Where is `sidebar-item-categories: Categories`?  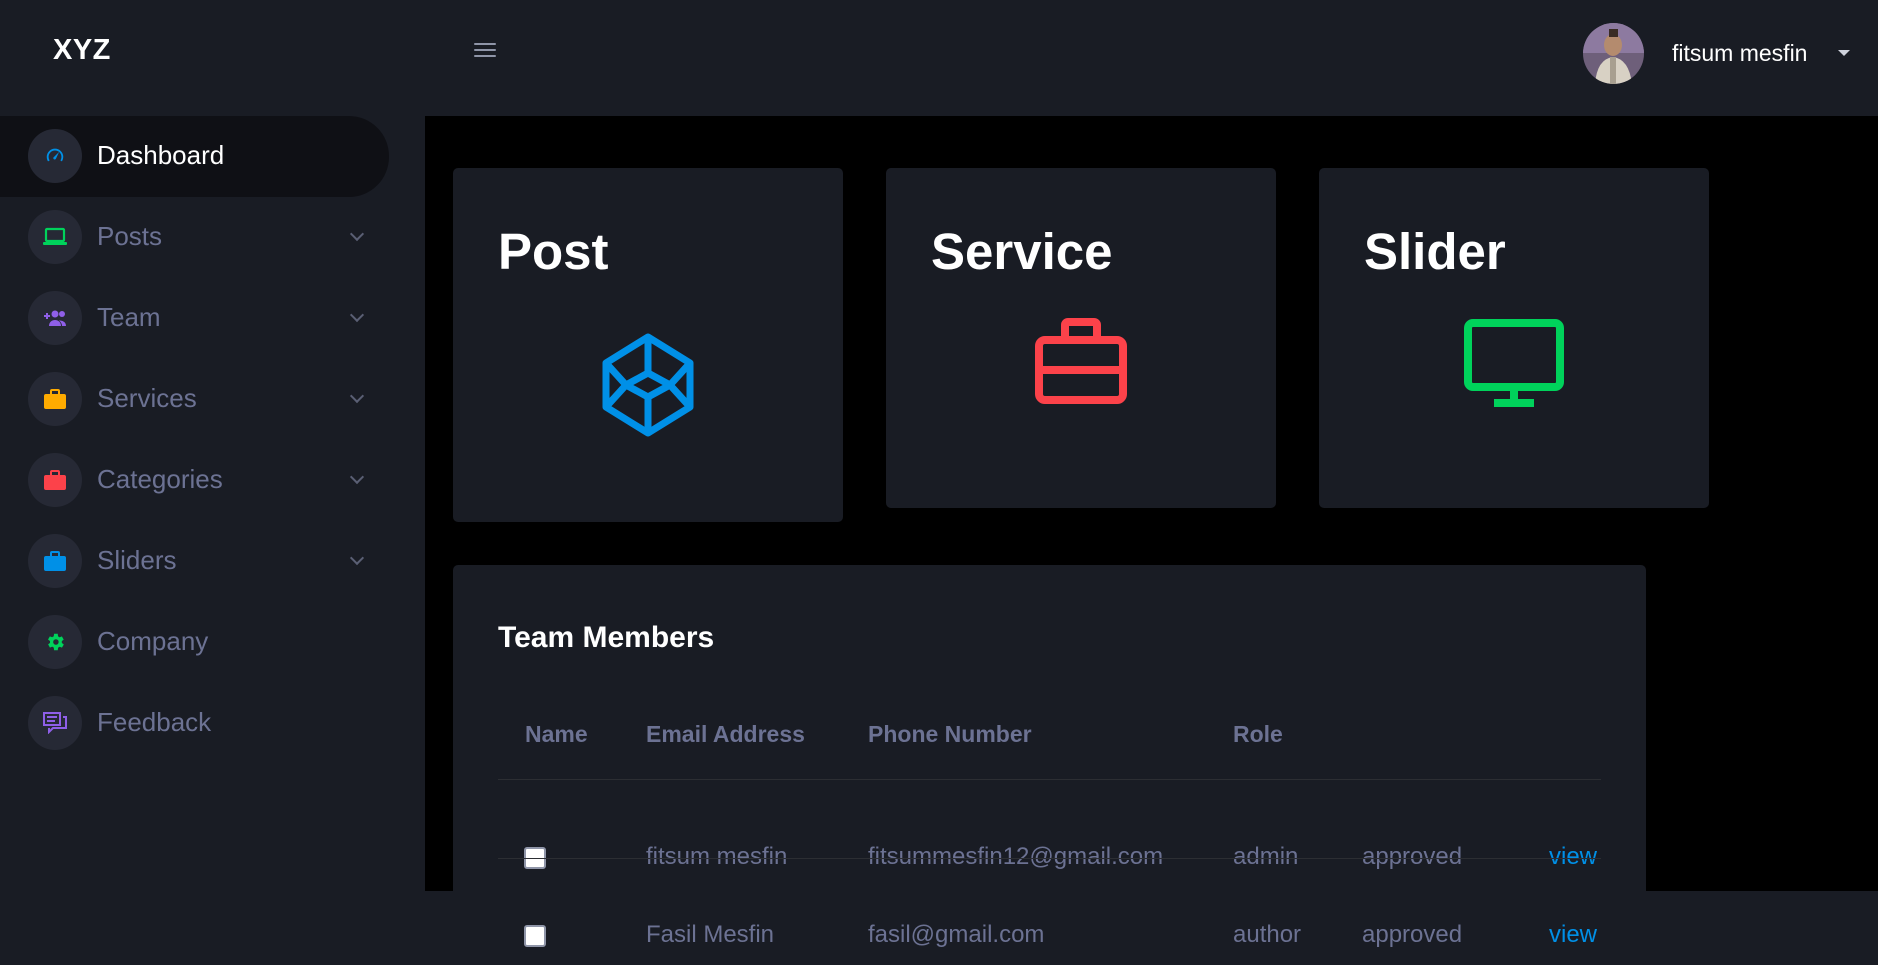 sidebar-item-categories: Categories is located at coordinates (194, 480).